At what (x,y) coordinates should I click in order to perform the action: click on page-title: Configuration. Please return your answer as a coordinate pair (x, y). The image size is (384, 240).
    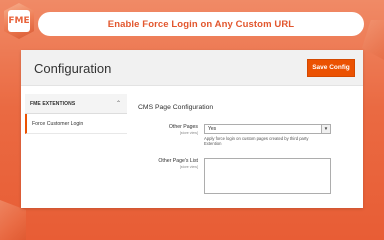
    Looking at the image, I should click on (73, 68).